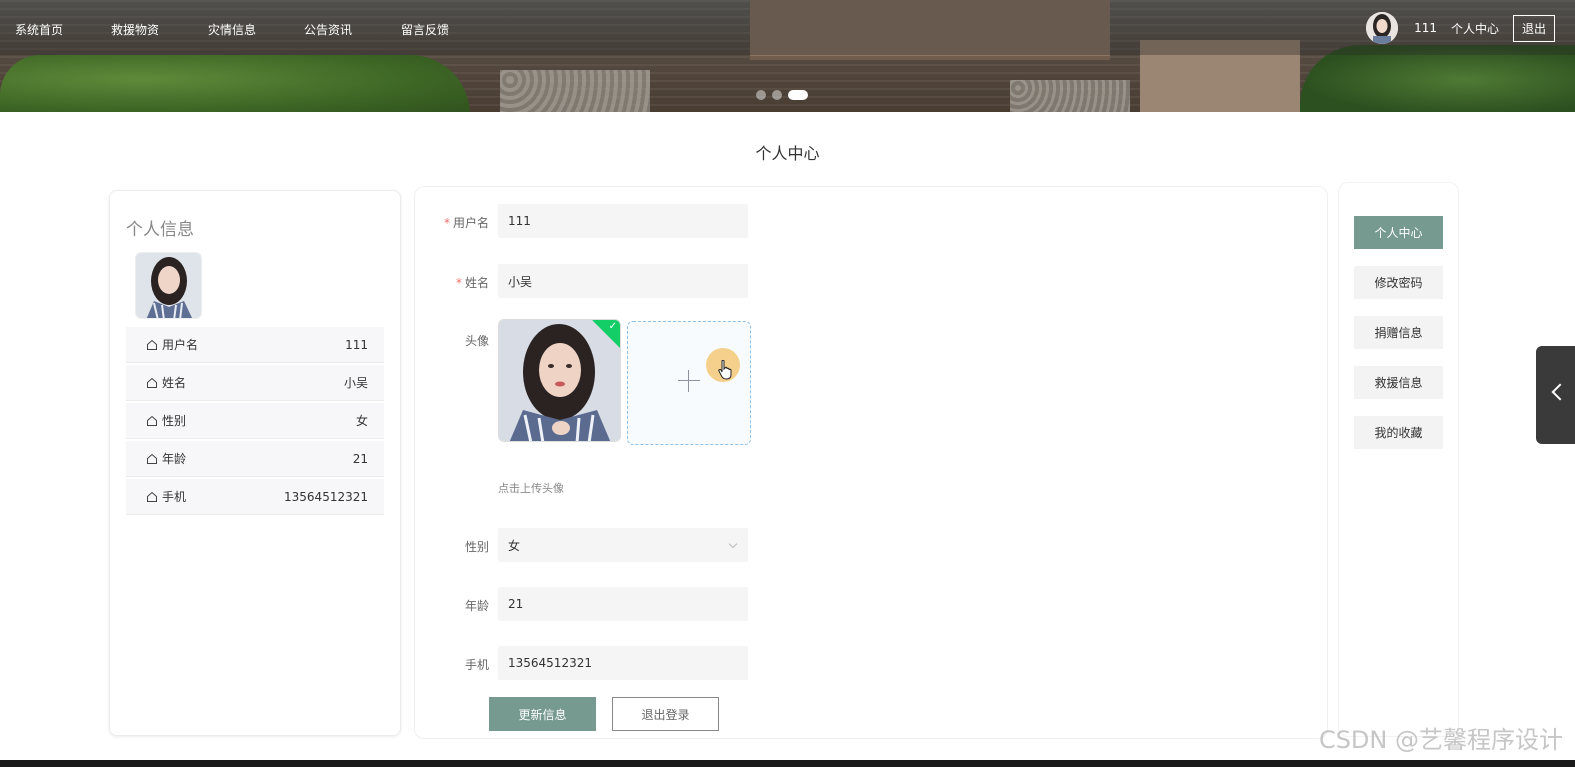 Image resolution: width=1575 pixels, height=767 pixels. I want to click on name-field: 小吴, so click(623, 281).